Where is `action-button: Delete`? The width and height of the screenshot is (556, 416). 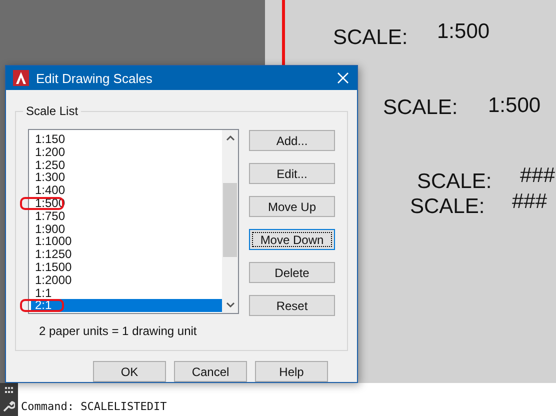
action-button: Delete is located at coordinates (292, 272).